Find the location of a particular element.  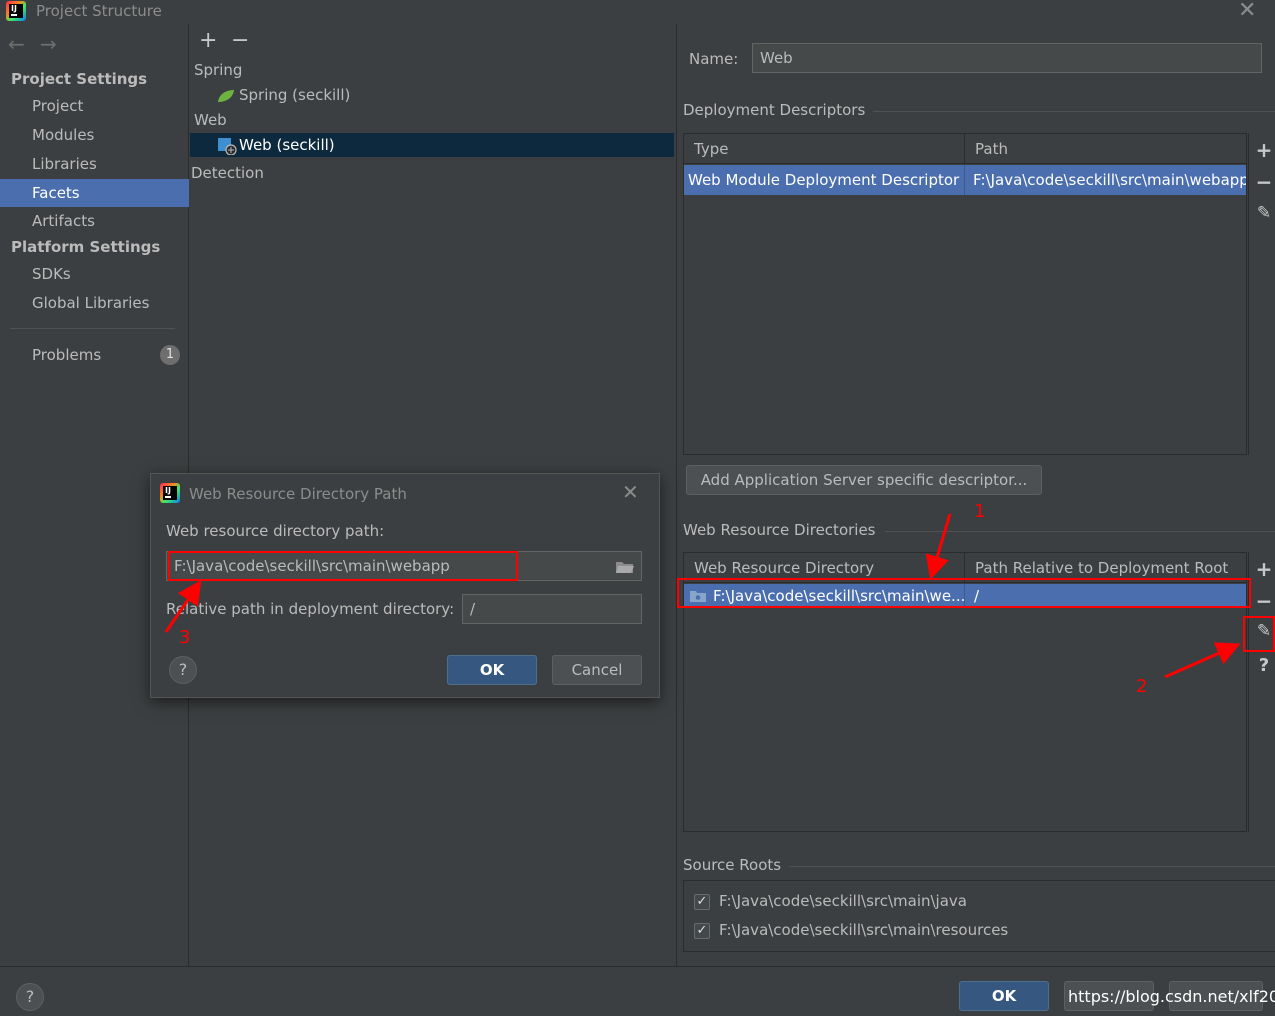

dialog-cancel-button: Cancel is located at coordinates (597, 670).